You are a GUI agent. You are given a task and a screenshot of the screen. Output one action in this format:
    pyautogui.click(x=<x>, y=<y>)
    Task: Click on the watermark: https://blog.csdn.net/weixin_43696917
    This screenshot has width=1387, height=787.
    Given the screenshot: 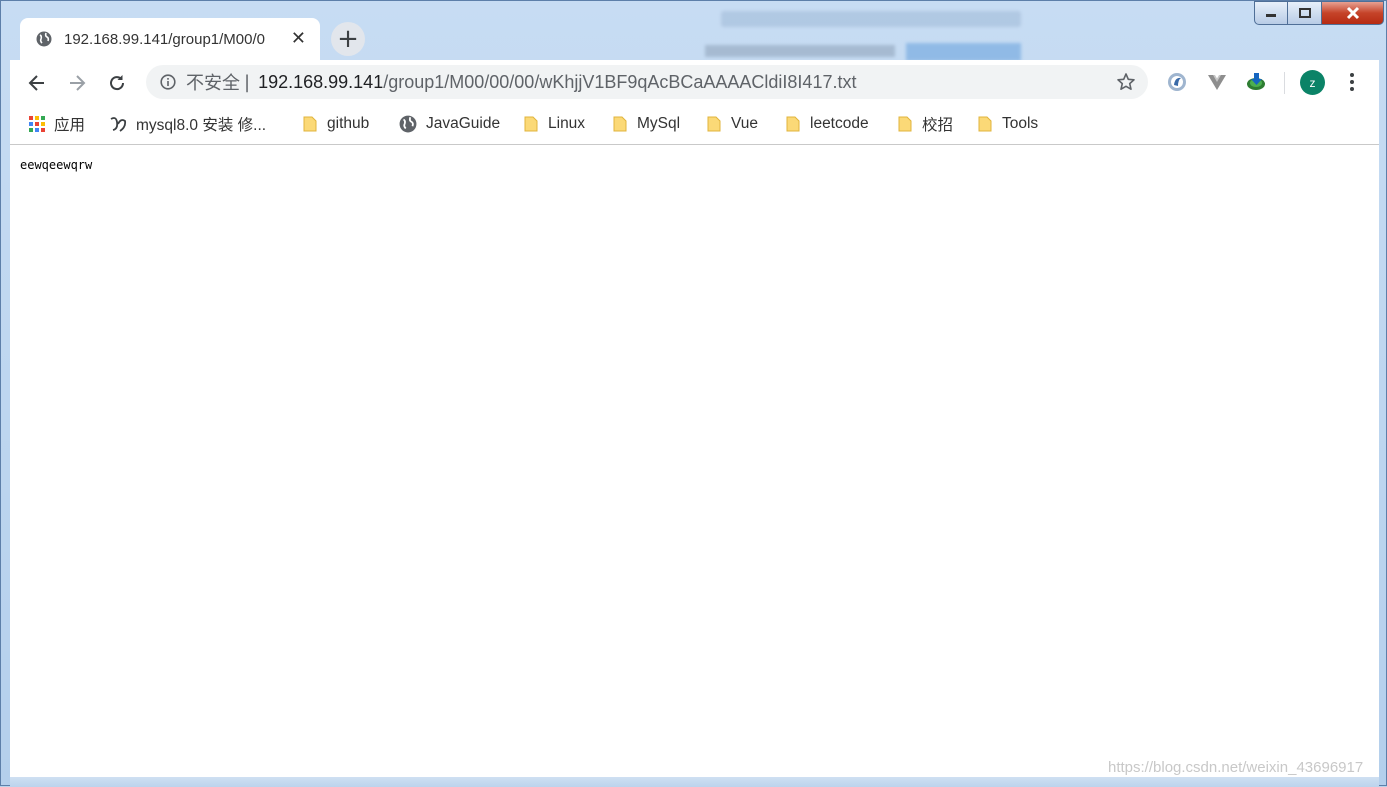 What is the action you would take?
    pyautogui.click(x=1236, y=767)
    